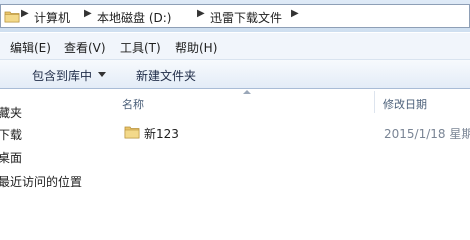 The width and height of the screenshot is (470, 240). What do you see at coordinates (140, 47) in the screenshot?
I see `menu-tools: 工具(T)` at bounding box center [140, 47].